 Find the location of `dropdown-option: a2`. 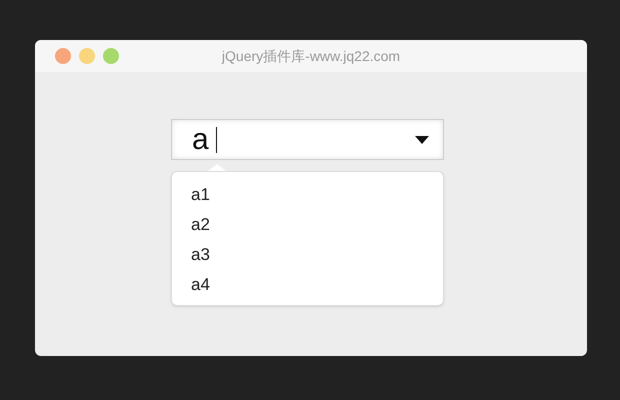

dropdown-option: a2 is located at coordinates (200, 225).